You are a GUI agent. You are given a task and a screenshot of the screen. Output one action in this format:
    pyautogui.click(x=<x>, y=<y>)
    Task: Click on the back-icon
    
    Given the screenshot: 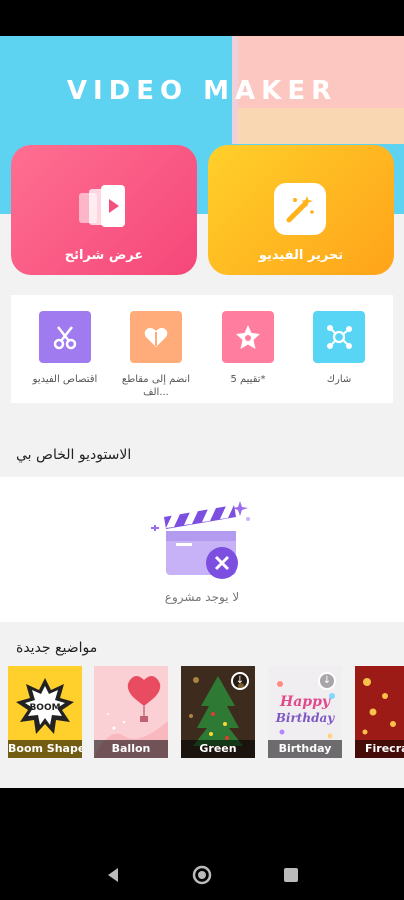 What is the action you would take?
    pyautogui.click(x=113, y=875)
    